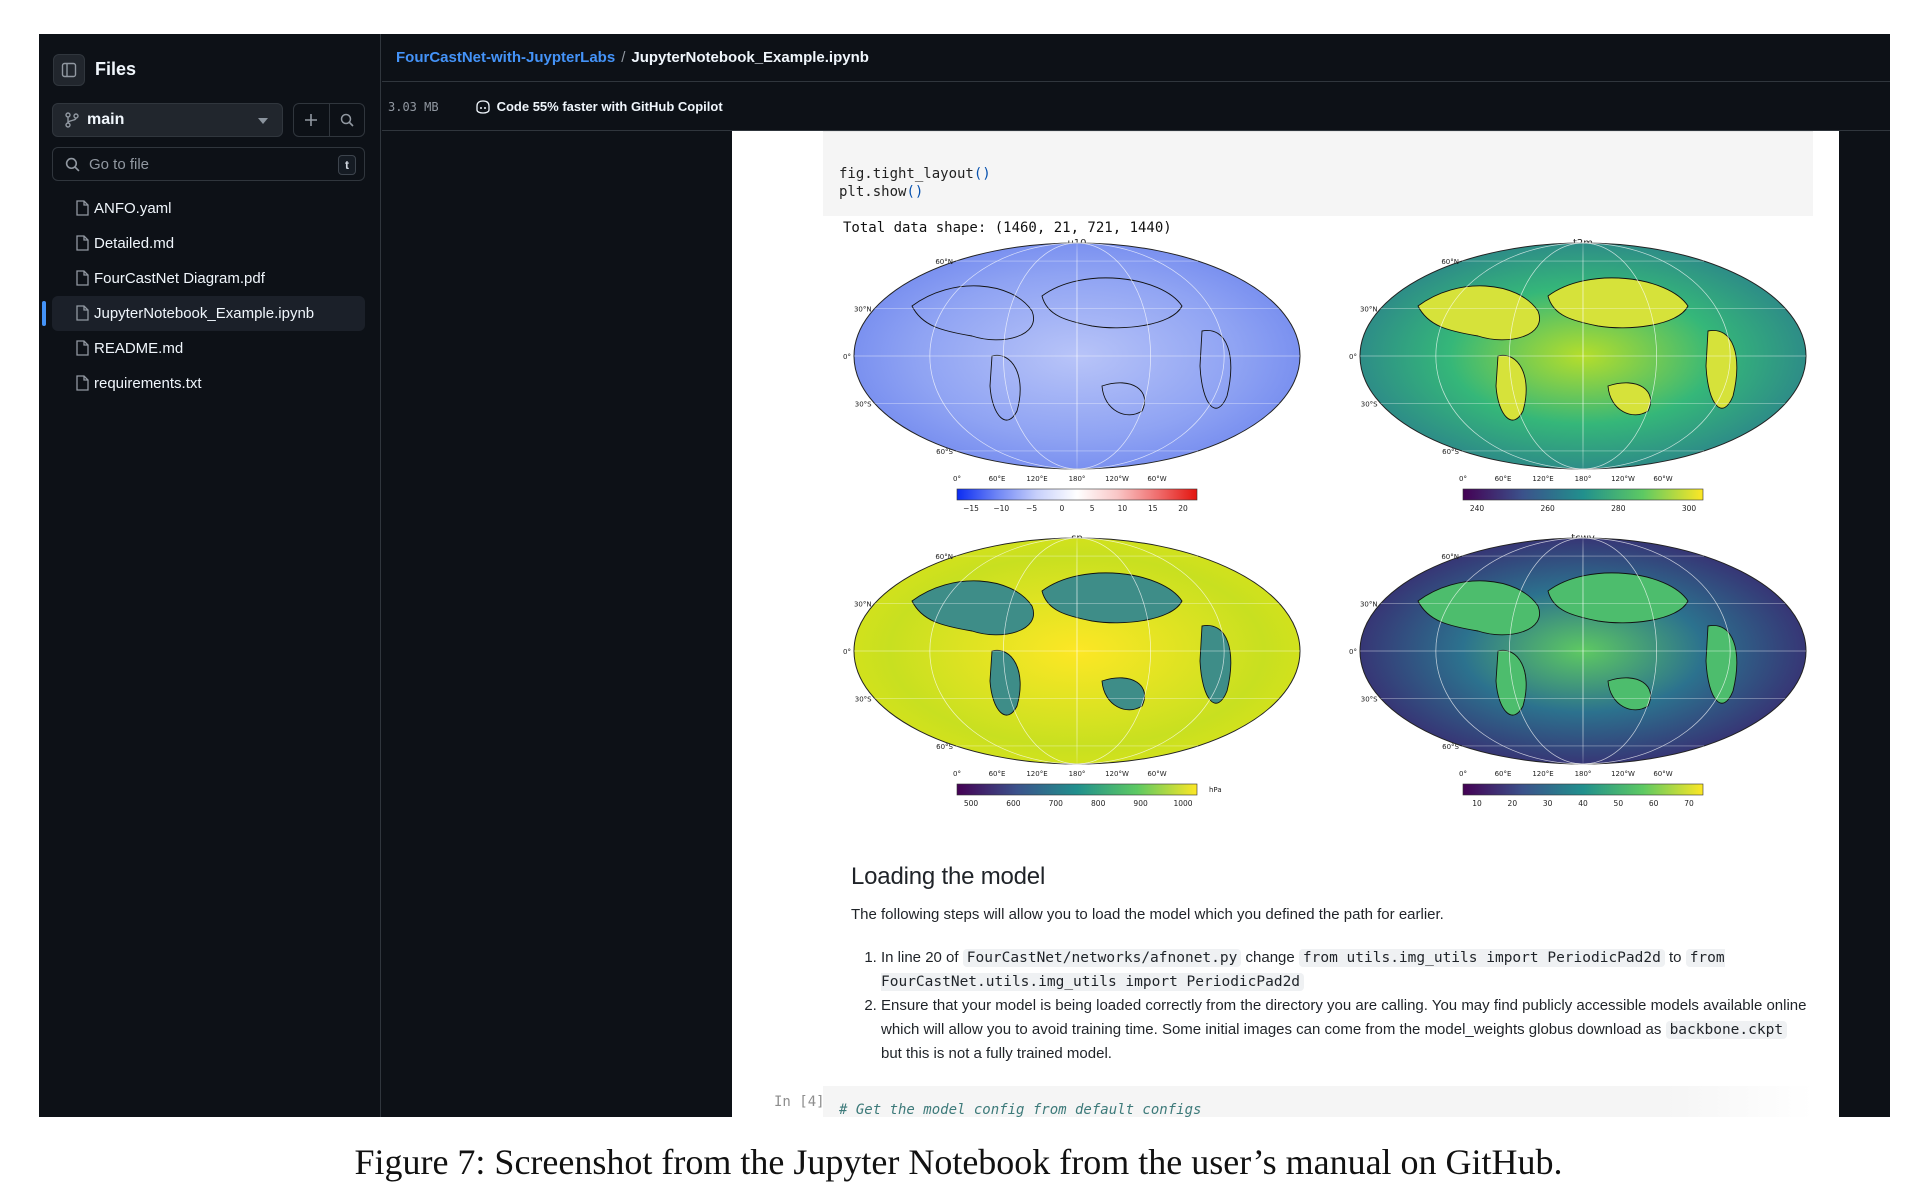 The width and height of the screenshot is (1917, 1203). What do you see at coordinates (116, 69) in the screenshot?
I see `sidebar-title: Files` at bounding box center [116, 69].